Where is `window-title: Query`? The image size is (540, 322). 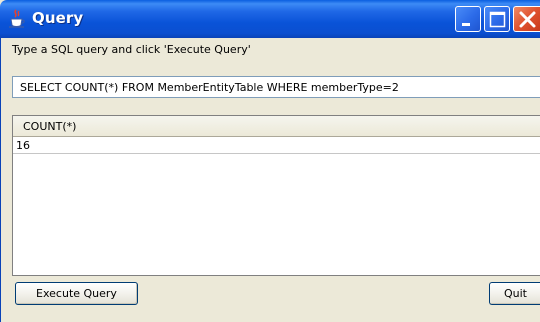 window-title: Query is located at coordinates (58, 18).